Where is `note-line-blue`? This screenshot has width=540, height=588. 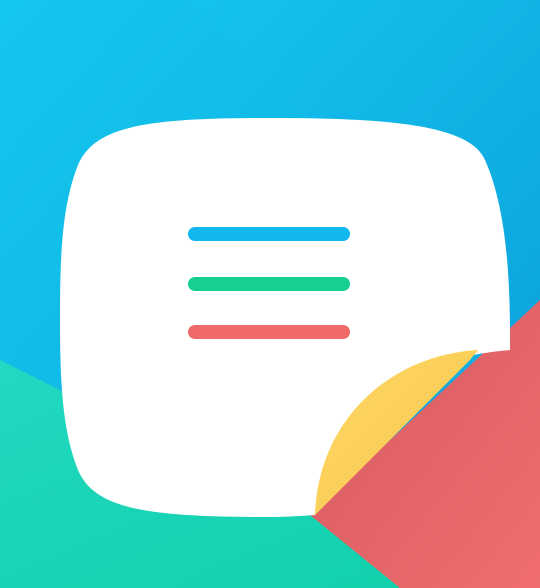 note-line-blue is located at coordinates (269, 234).